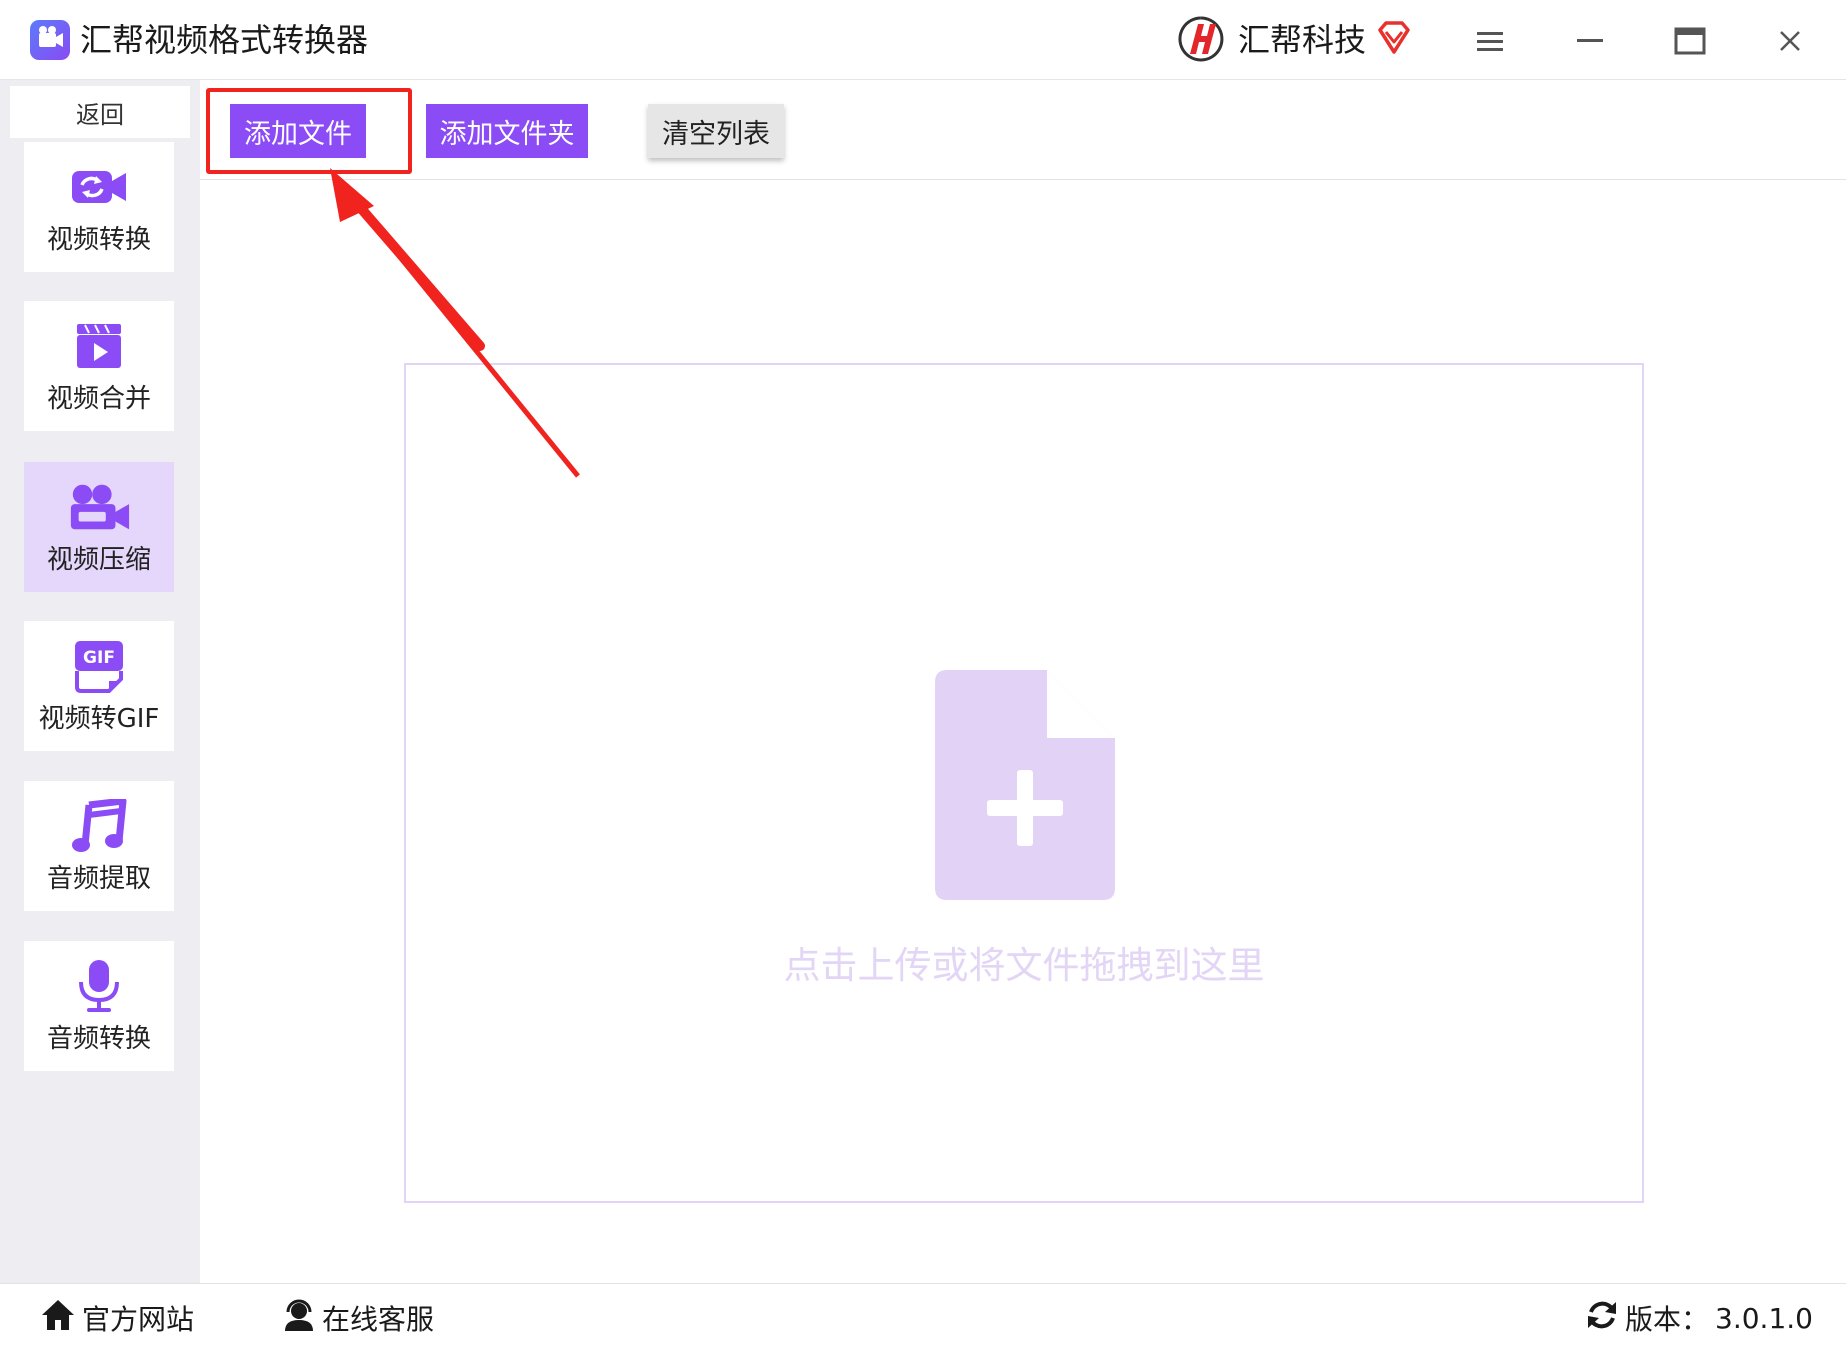 The width and height of the screenshot is (1846, 1350). What do you see at coordinates (99, 986) in the screenshot?
I see `microphone-icon` at bounding box center [99, 986].